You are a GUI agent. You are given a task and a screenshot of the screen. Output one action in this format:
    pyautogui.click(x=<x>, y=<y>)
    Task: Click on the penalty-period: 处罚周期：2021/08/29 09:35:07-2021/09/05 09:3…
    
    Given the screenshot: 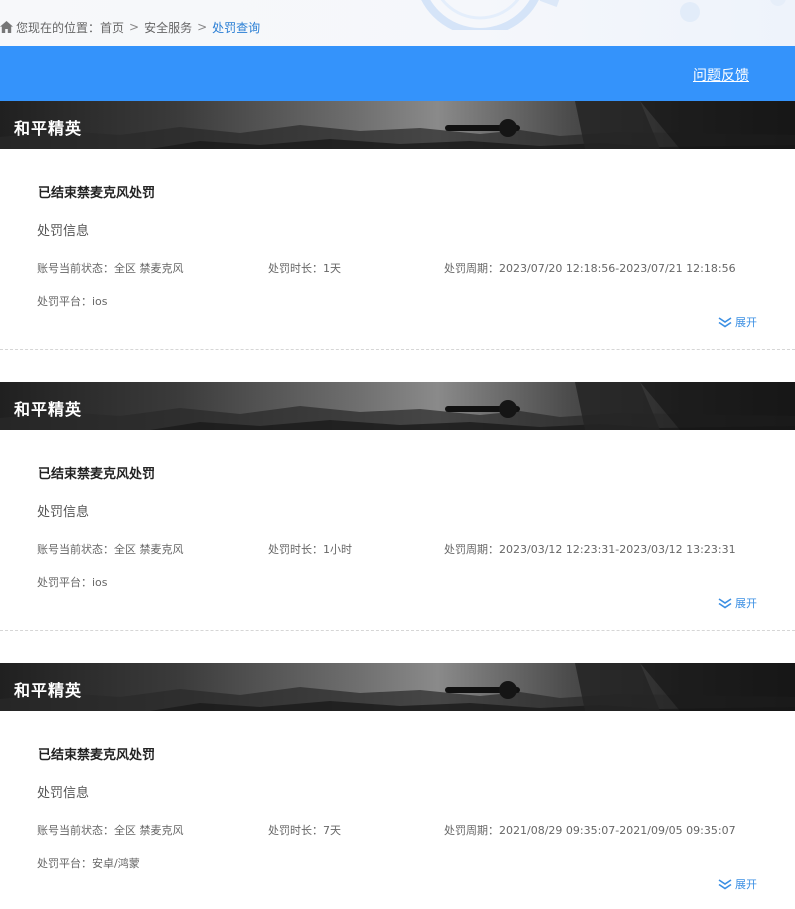 What is the action you would take?
    pyautogui.click(x=590, y=830)
    